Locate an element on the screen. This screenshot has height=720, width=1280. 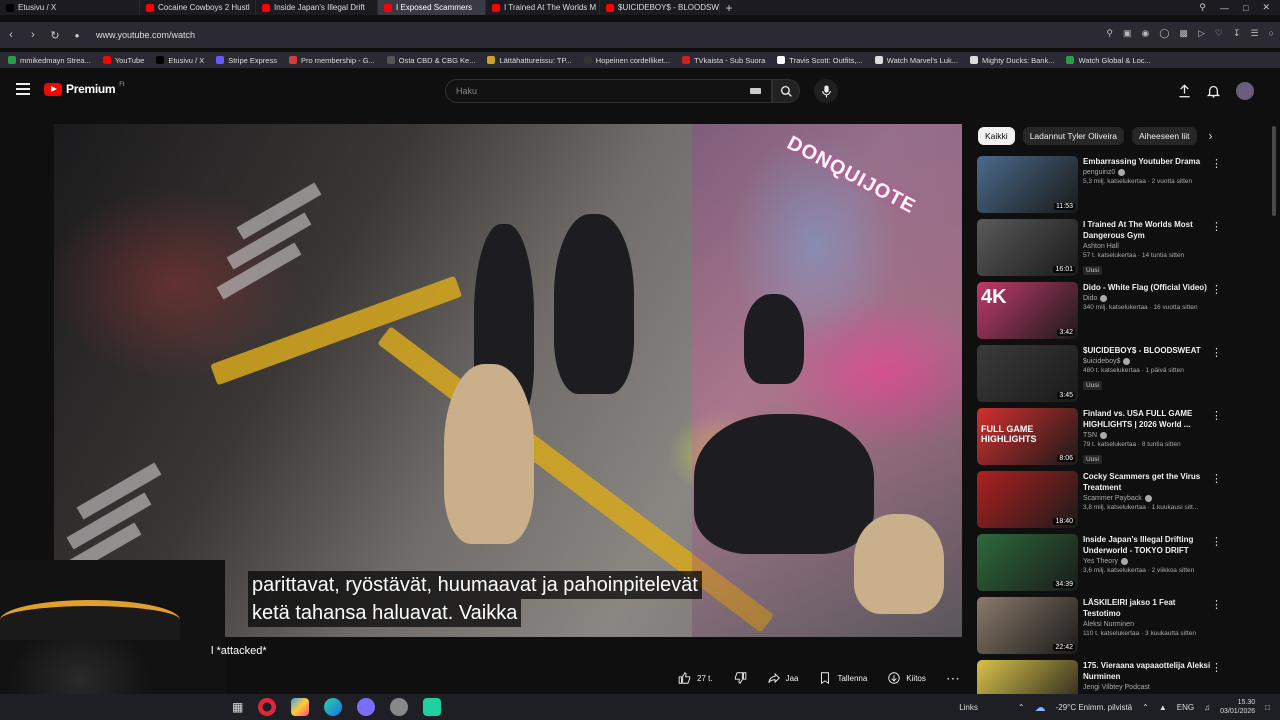
video-thumbnail: 4K 3:42 is located at coordinates (1027, 310).